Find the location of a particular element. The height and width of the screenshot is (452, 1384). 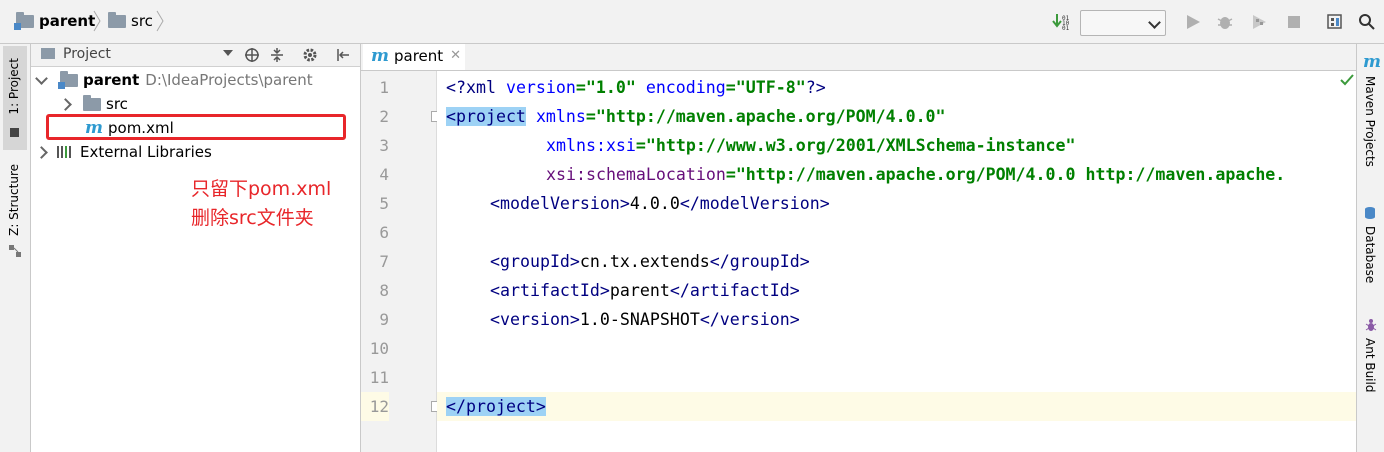

line-number: 10 is located at coordinates (379, 348).